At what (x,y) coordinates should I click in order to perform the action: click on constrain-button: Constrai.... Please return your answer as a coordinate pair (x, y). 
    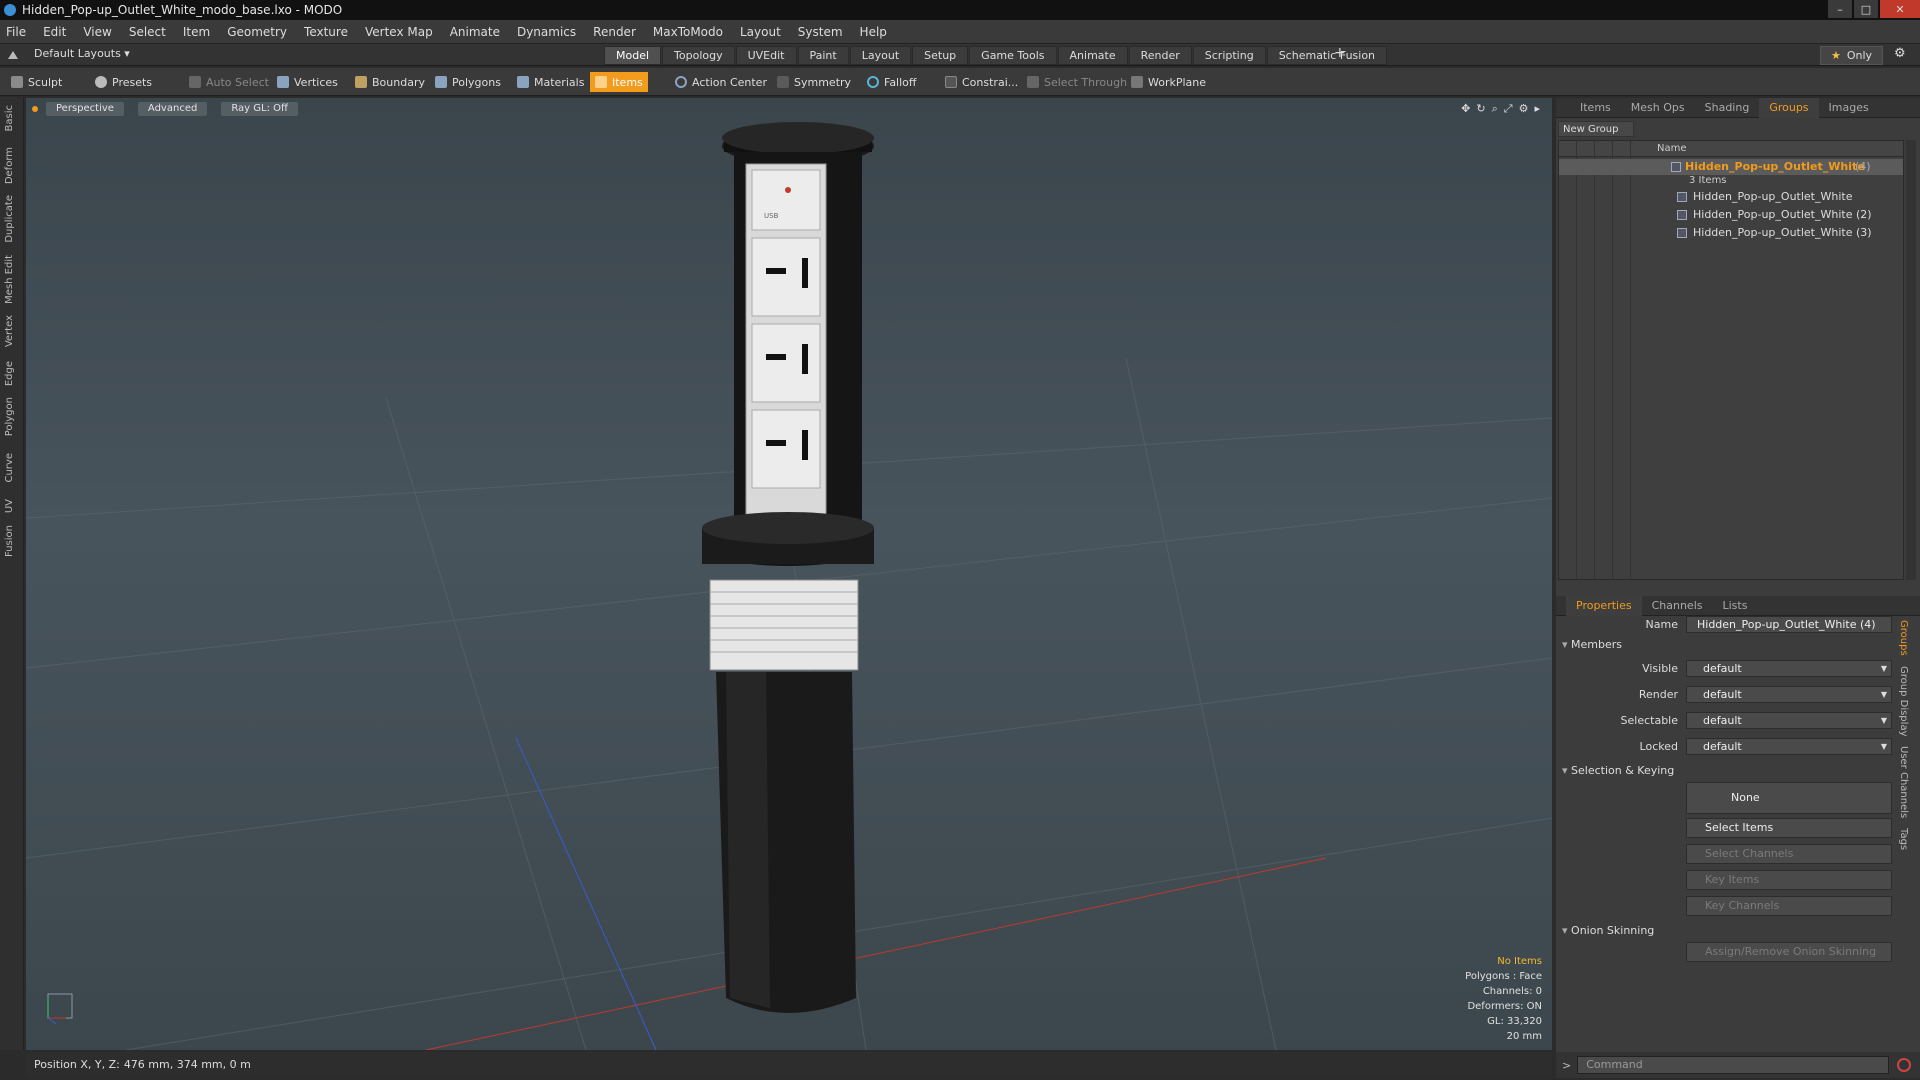
    Looking at the image, I should click on (981, 82).